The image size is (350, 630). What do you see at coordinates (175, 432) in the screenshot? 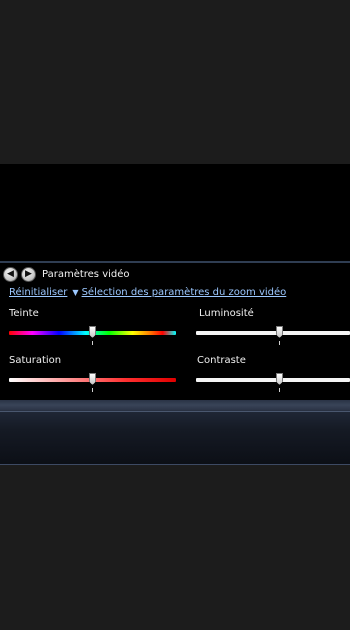
I see `player-control-bar` at bounding box center [175, 432].